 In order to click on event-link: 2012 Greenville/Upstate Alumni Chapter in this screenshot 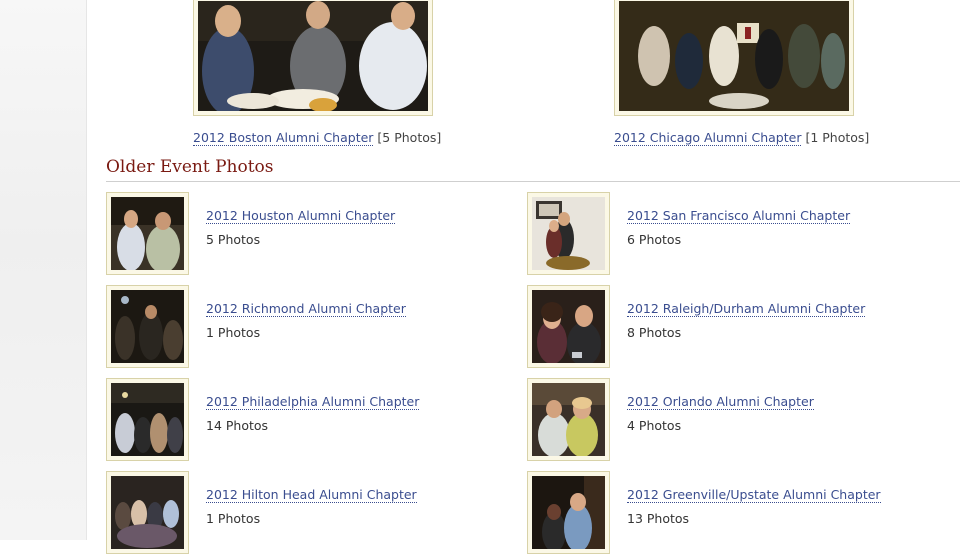, I will do `click(754, 495)`.